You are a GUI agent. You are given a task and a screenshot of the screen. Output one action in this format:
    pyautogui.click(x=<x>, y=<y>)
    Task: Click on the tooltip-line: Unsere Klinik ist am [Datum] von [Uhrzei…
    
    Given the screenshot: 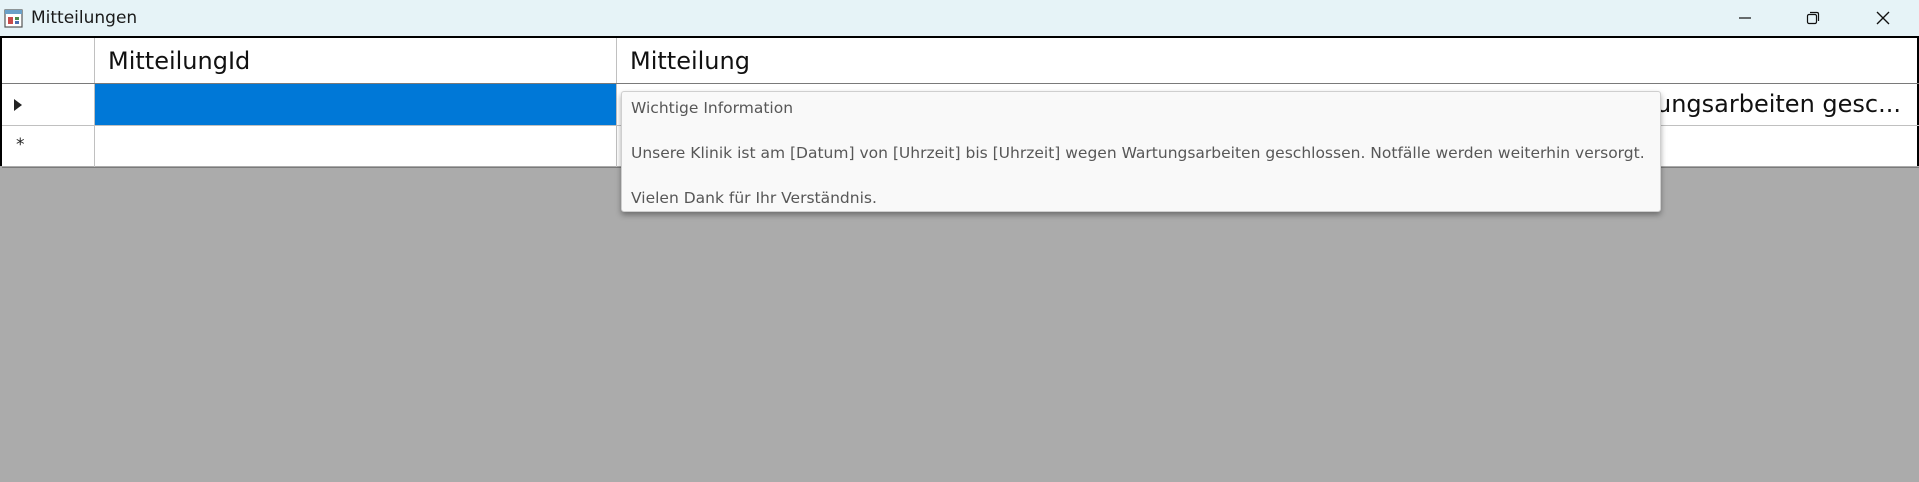 What is the action you would take?
    pyautogui.click(x=1138, y=153)
    